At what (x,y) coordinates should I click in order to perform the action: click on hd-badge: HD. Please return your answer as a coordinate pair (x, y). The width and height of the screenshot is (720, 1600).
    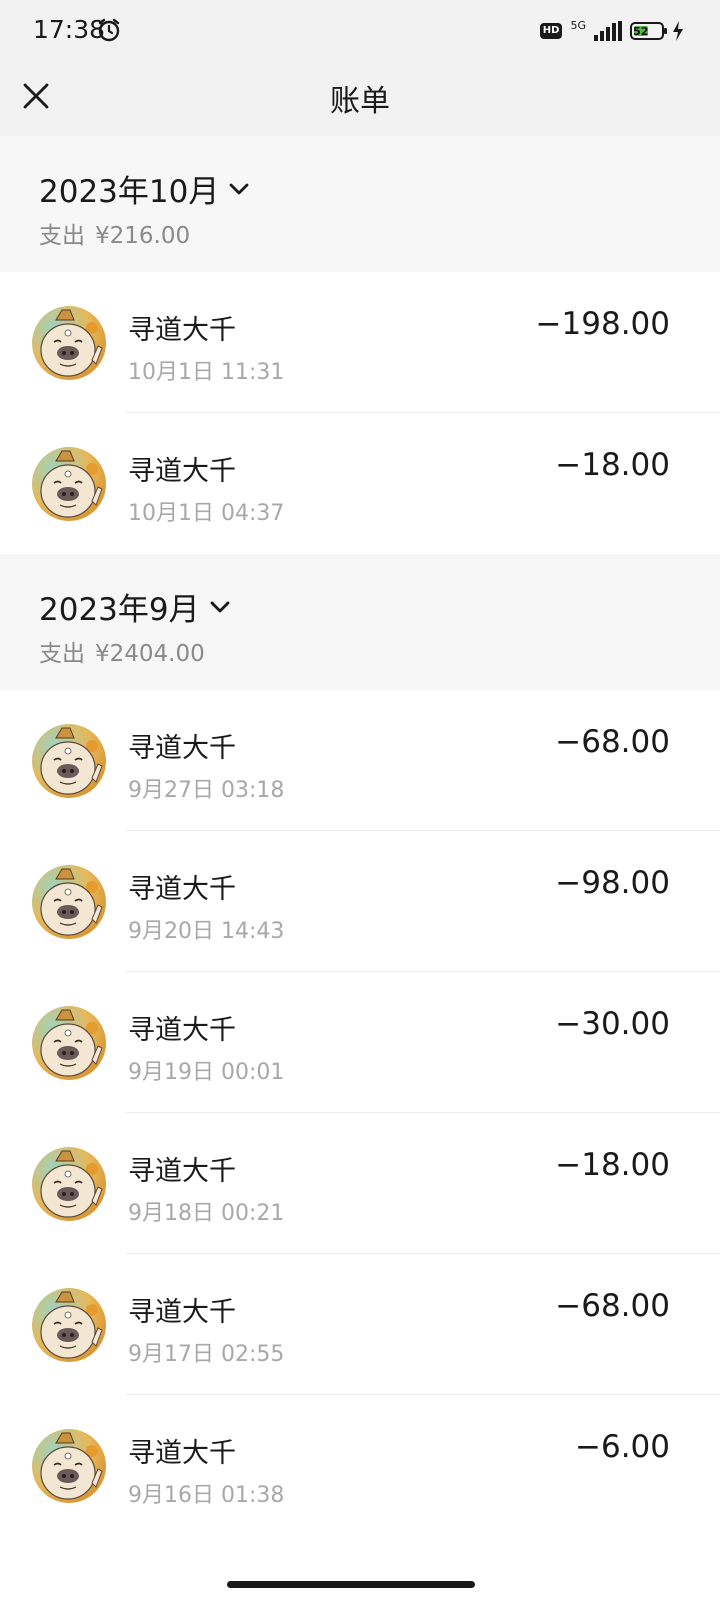
    Looking at the image, I should click on (551, 31).